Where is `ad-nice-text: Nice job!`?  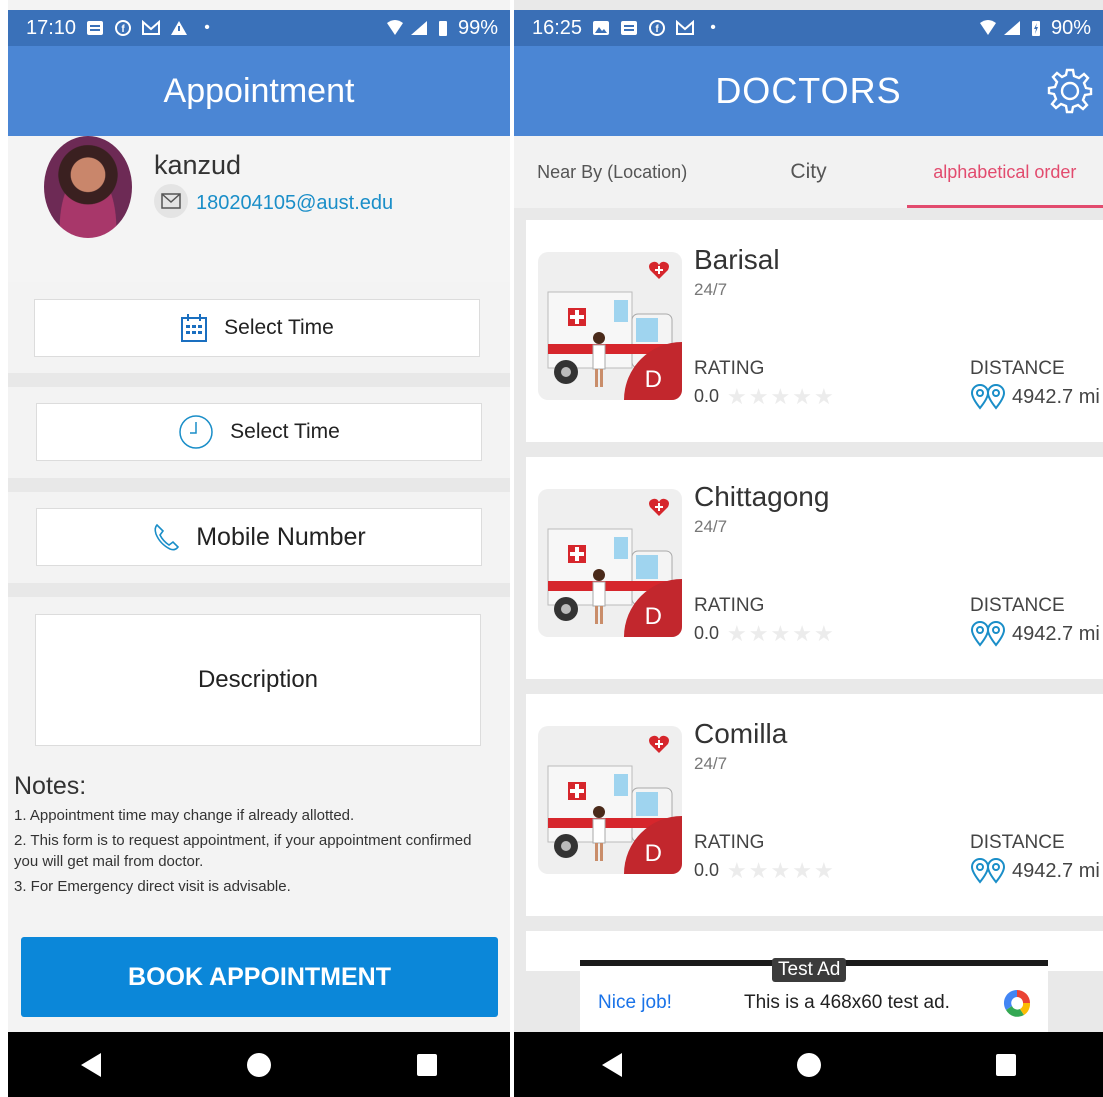
ad-nice-text: Nice job! is located at coordinates (635, 1002).